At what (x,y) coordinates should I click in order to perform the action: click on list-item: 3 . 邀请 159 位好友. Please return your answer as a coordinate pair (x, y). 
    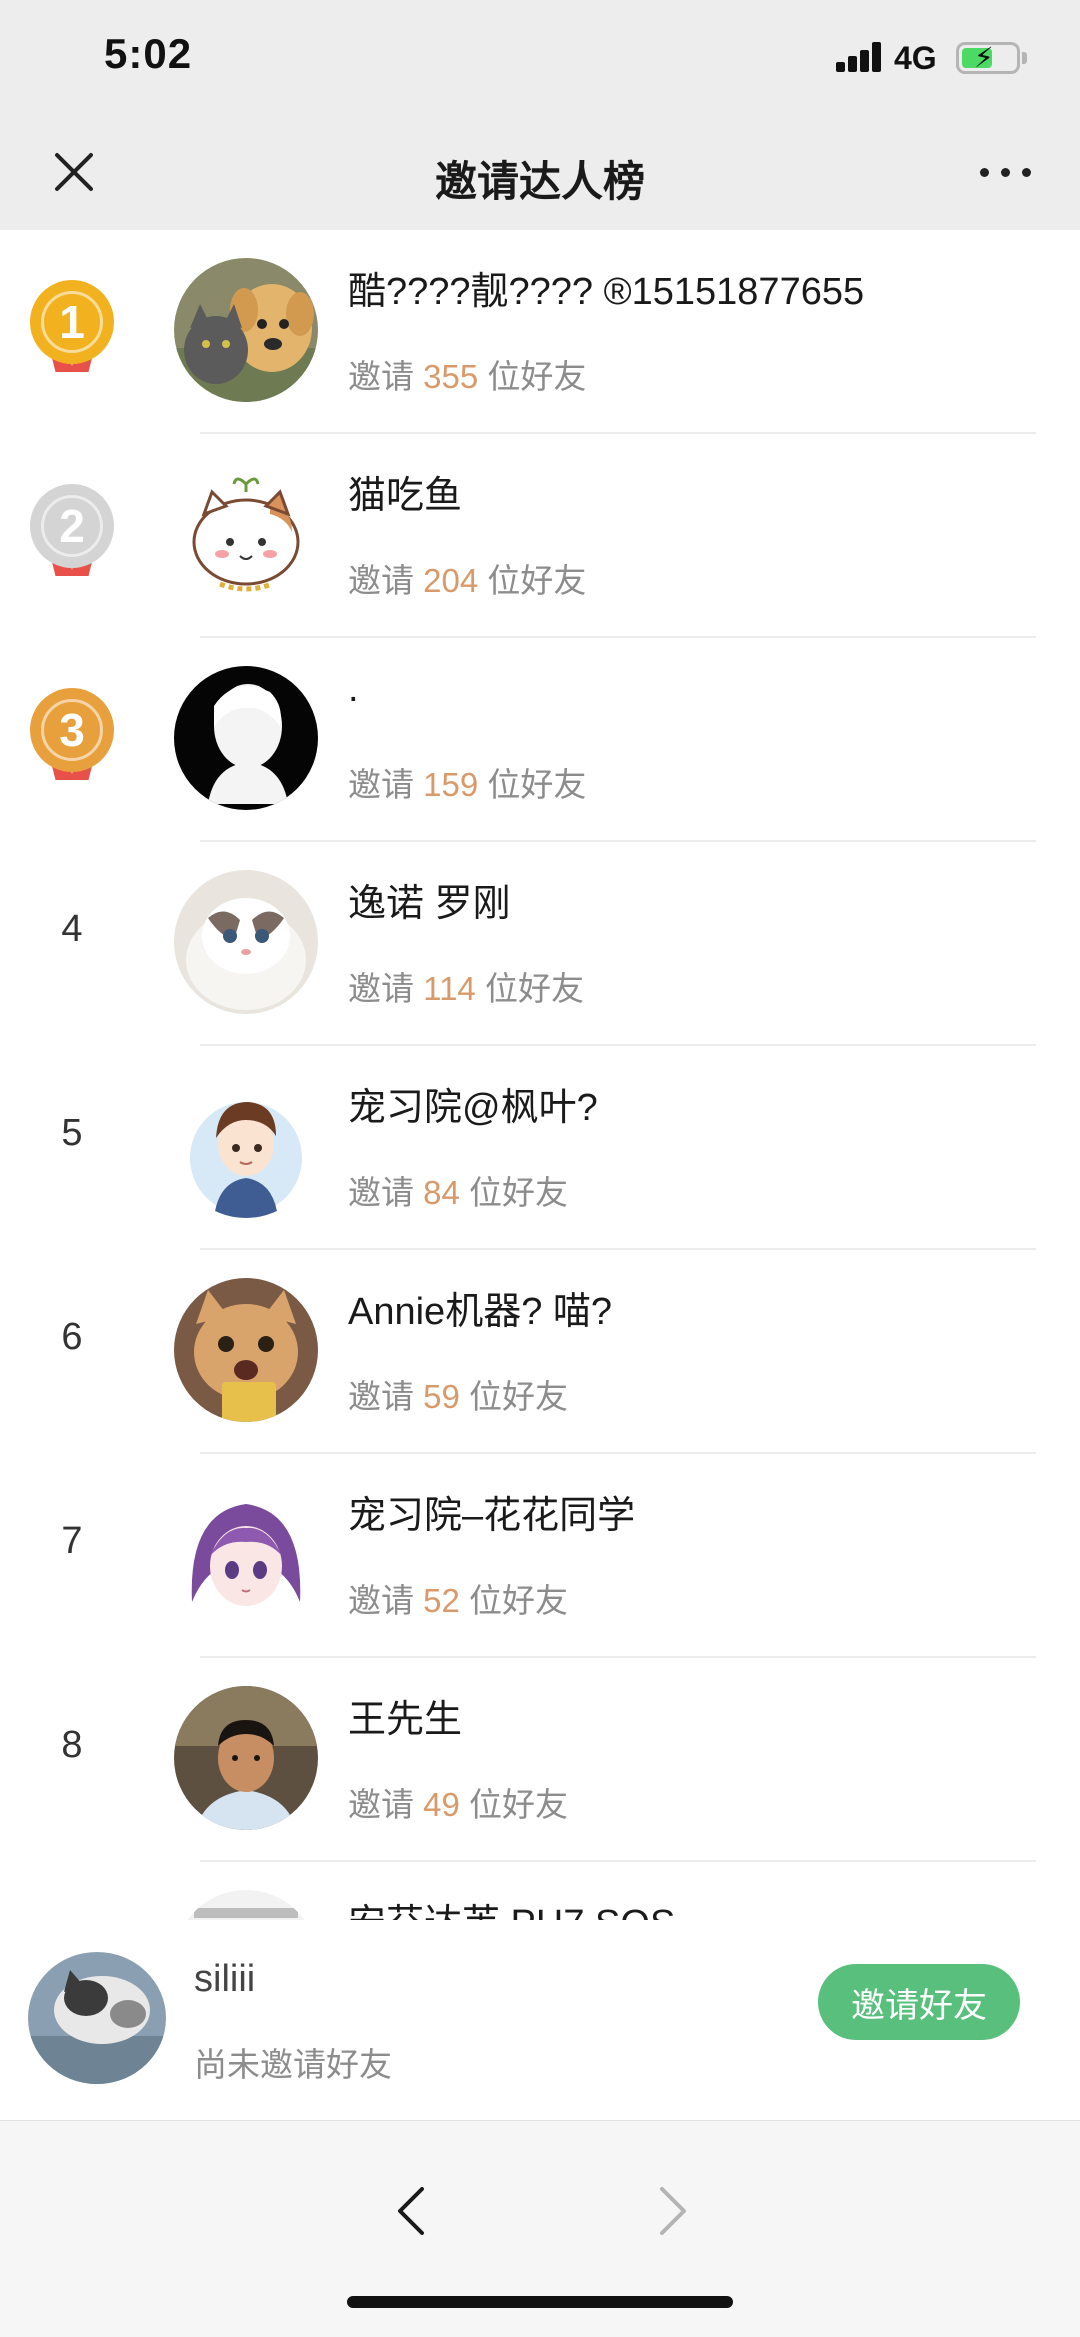
    Looking at the image, I should click on (540, 740).